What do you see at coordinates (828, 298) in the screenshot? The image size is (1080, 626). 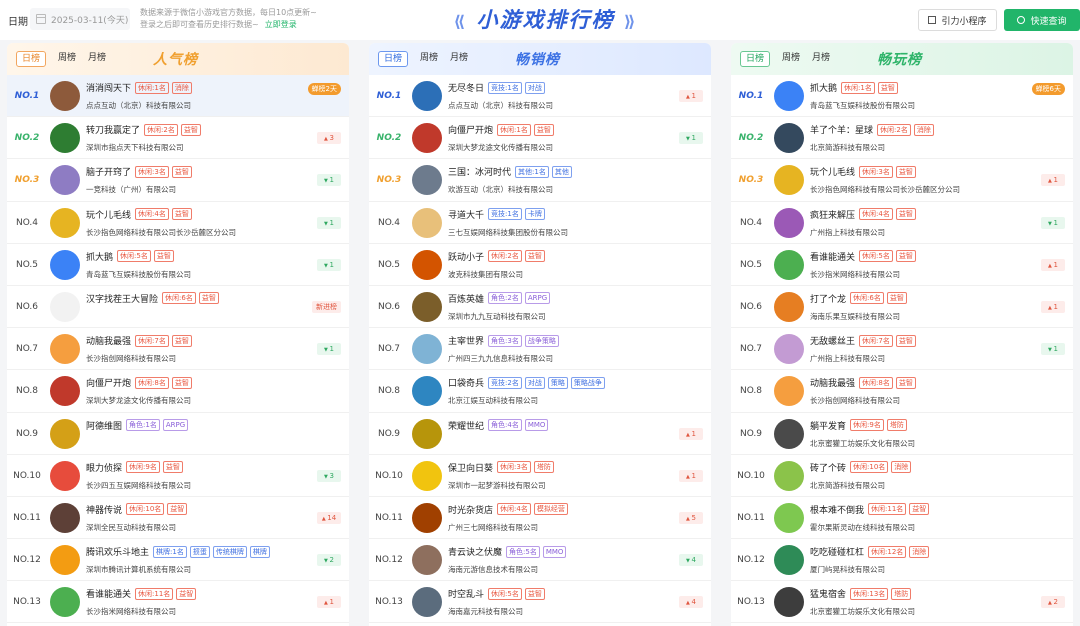 I see `game-name: 打了个龙` at bounding box center [828, 298].